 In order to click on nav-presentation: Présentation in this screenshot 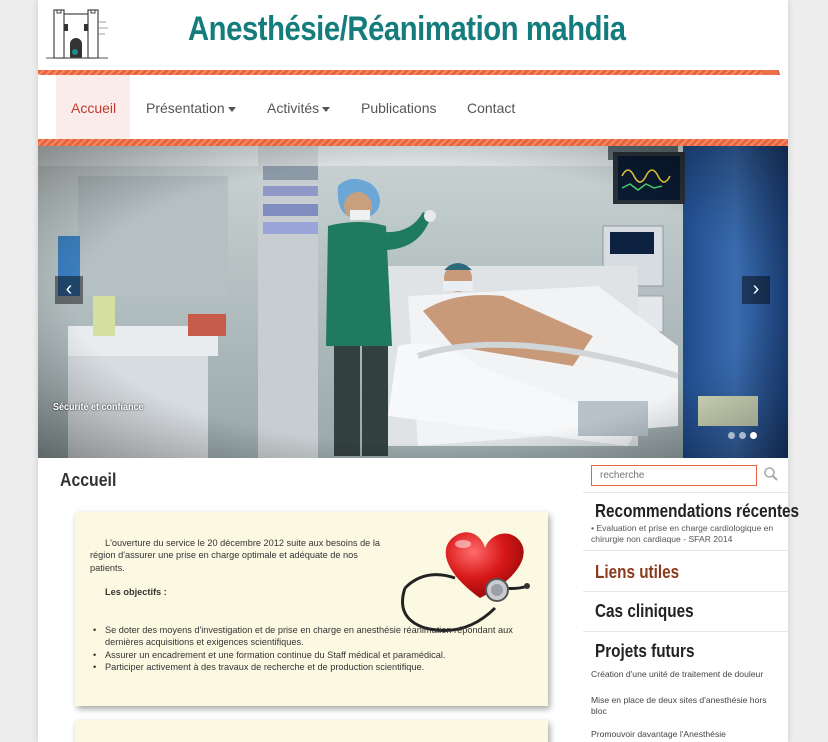, I will do `click(191, 107)`.